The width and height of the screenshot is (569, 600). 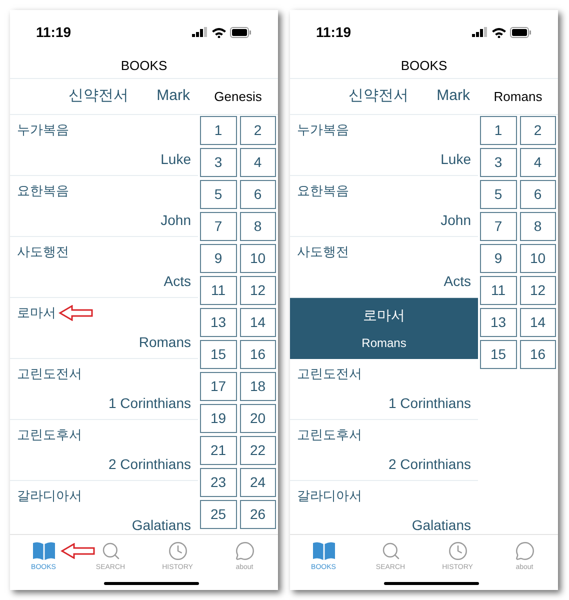 I want to click on chapter-button: 23, so click(x=218, y=482).